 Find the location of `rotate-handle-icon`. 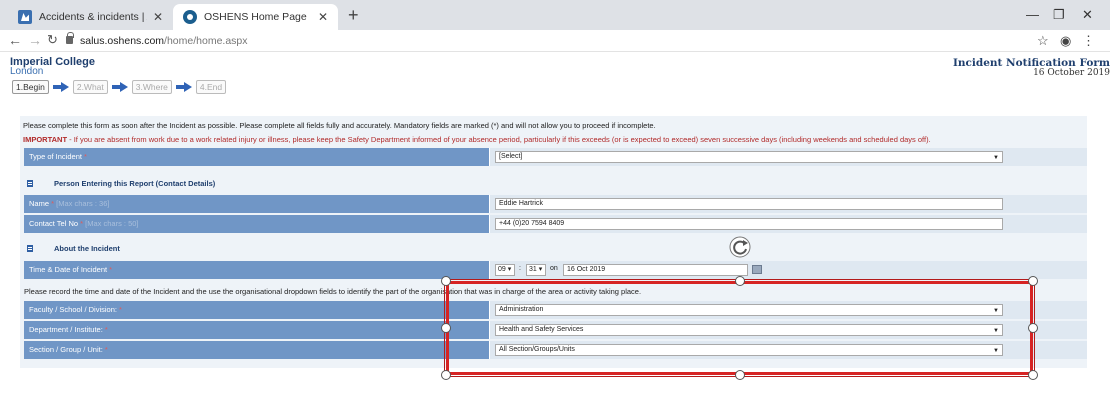

rotate-handle-icon is located at coordinates (740, 247).